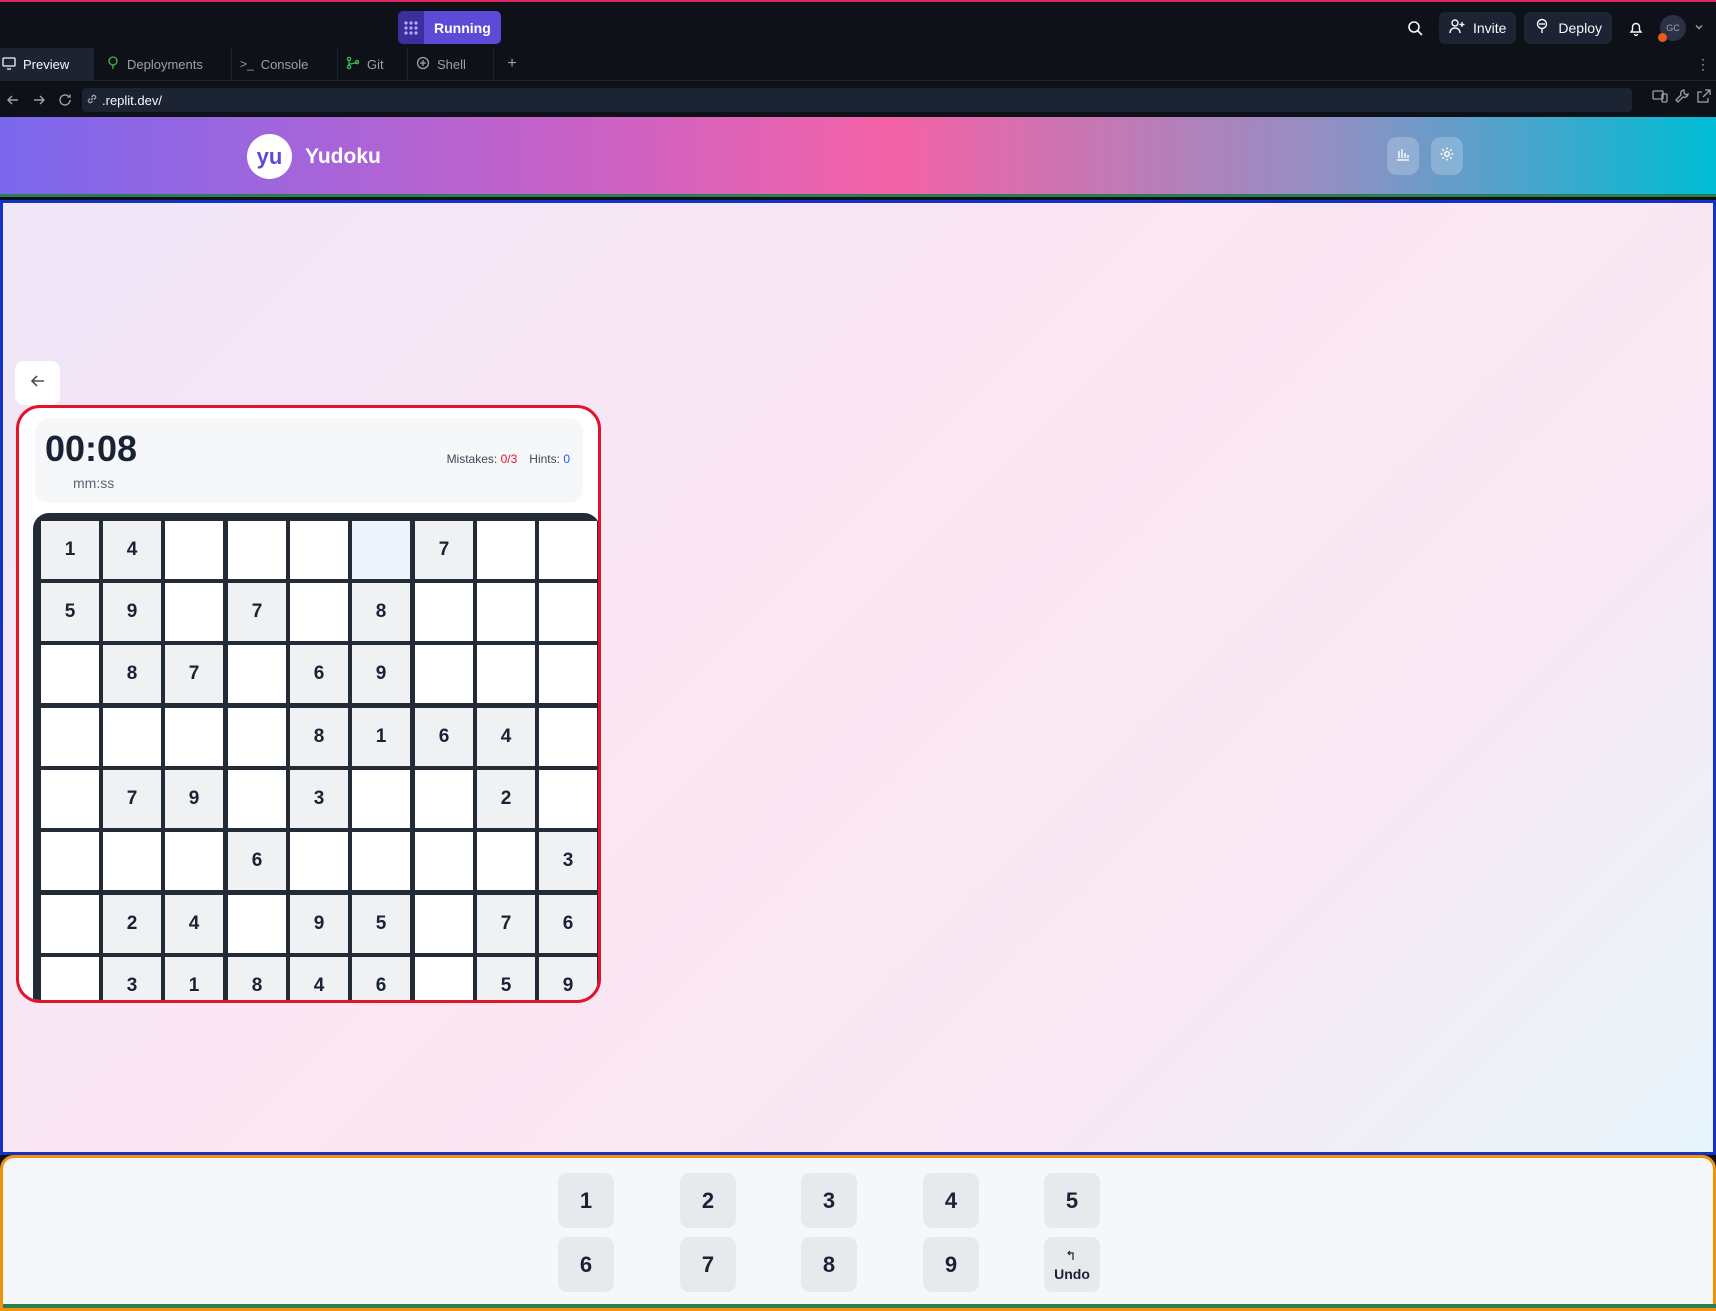  Describe the element at coordinates (1682, 98) in the screenshot. I see `devtools-wrench-icon` at that location.